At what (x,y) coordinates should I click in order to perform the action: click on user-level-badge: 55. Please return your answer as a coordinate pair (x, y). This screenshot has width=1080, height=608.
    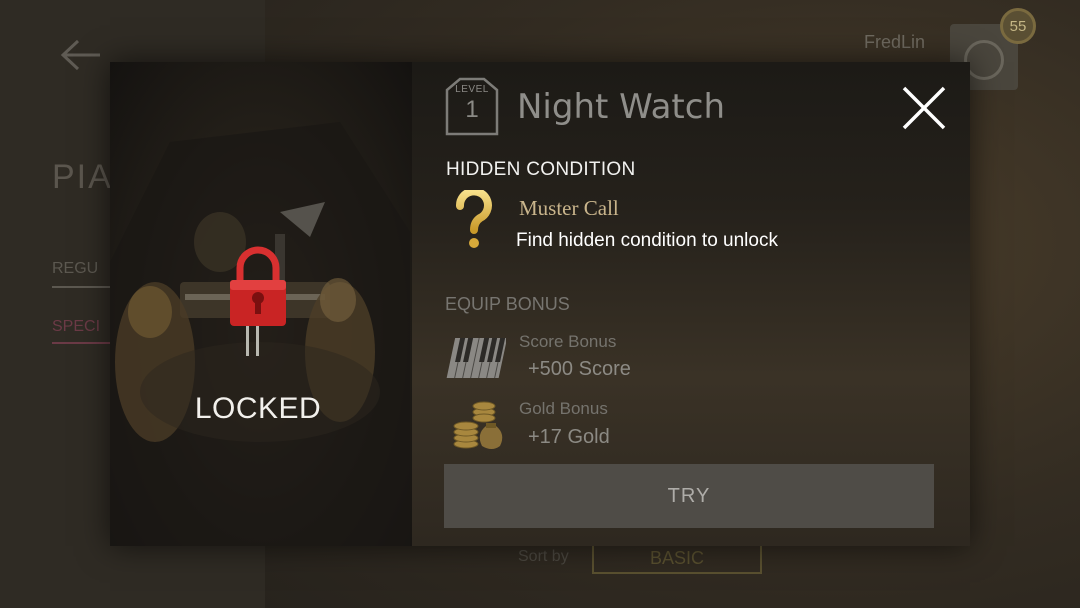
    Looking at the image, I should click on (1018, 26).